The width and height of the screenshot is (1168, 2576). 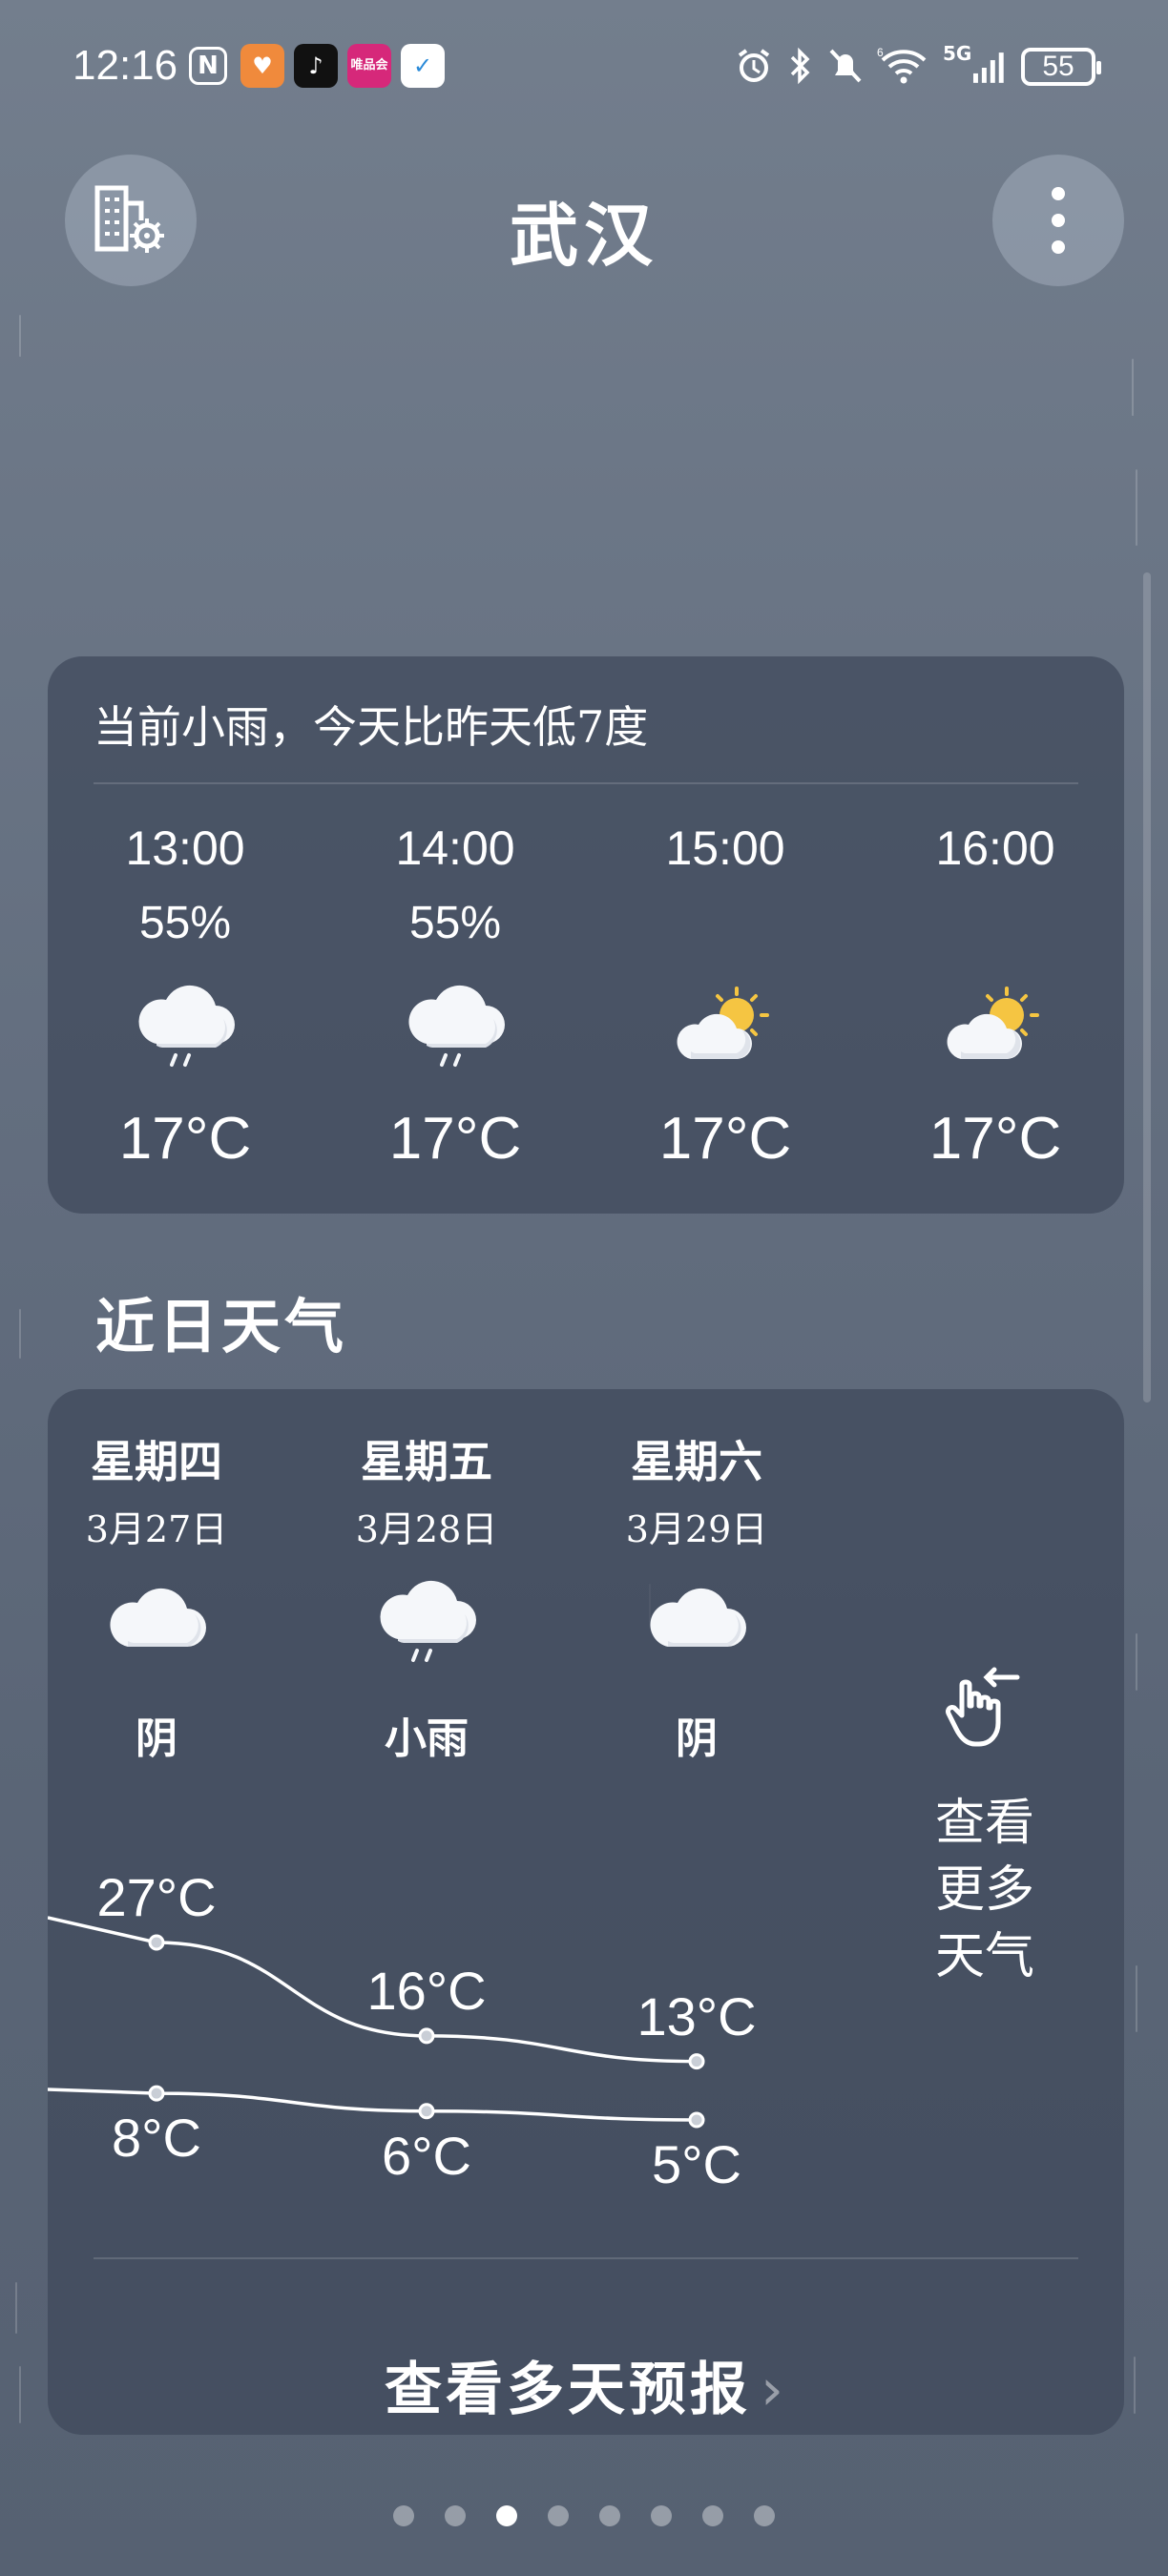 I want to click on weather-summary: 当前小雨，今天比昨天低7度, so click(x=372, y=727).